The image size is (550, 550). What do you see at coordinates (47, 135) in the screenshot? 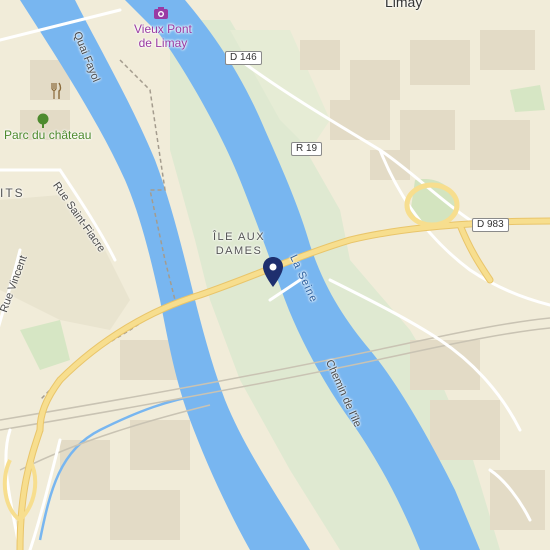
I see `poi-park-label: Parc du château` at bounding box center [47, 135].